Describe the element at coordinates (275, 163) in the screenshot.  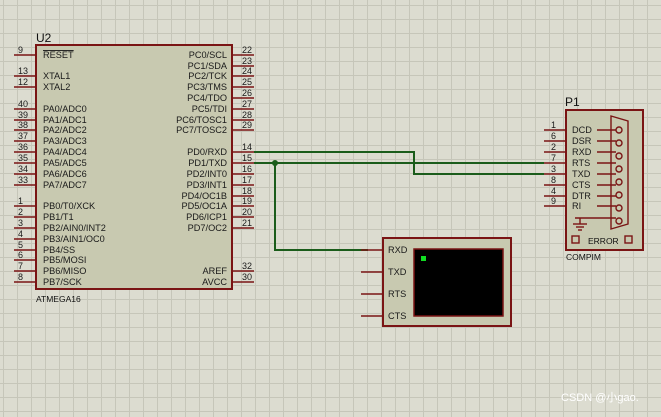
I see `wire-junction` at that location.